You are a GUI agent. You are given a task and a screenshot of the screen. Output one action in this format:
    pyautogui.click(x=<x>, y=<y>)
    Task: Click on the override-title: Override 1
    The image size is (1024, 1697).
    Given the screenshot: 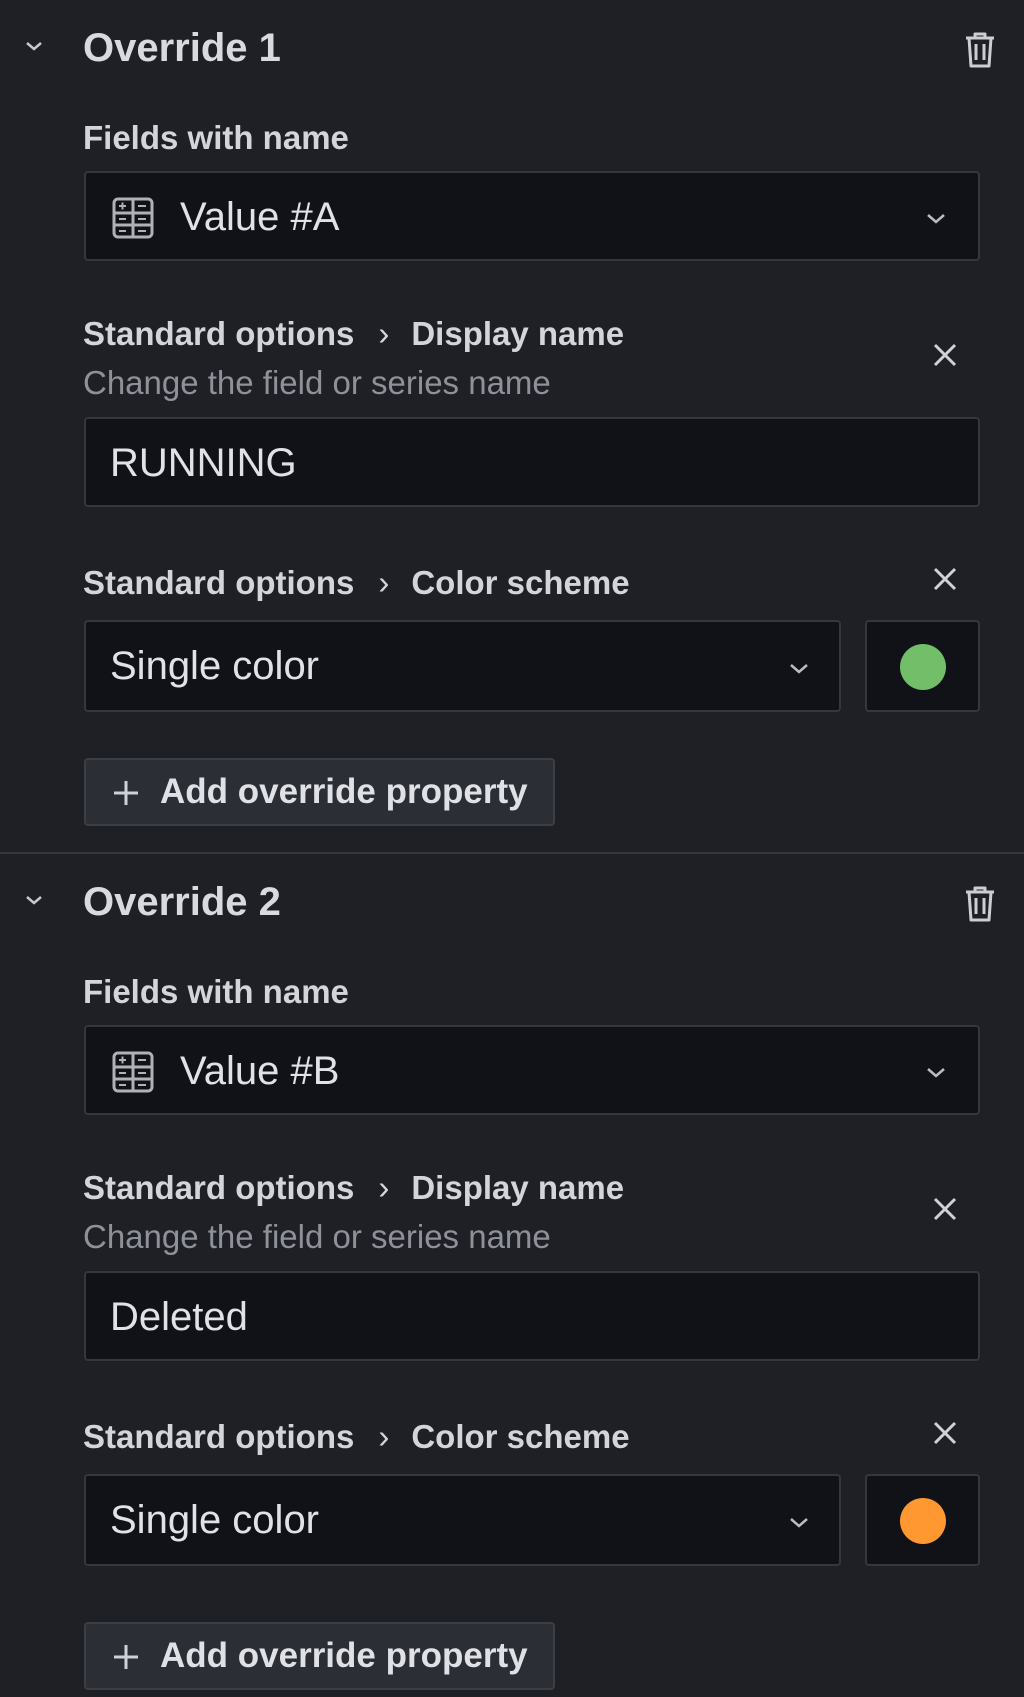 What is the action you would take?
    pyautogui.click(x=182, y=48)
    